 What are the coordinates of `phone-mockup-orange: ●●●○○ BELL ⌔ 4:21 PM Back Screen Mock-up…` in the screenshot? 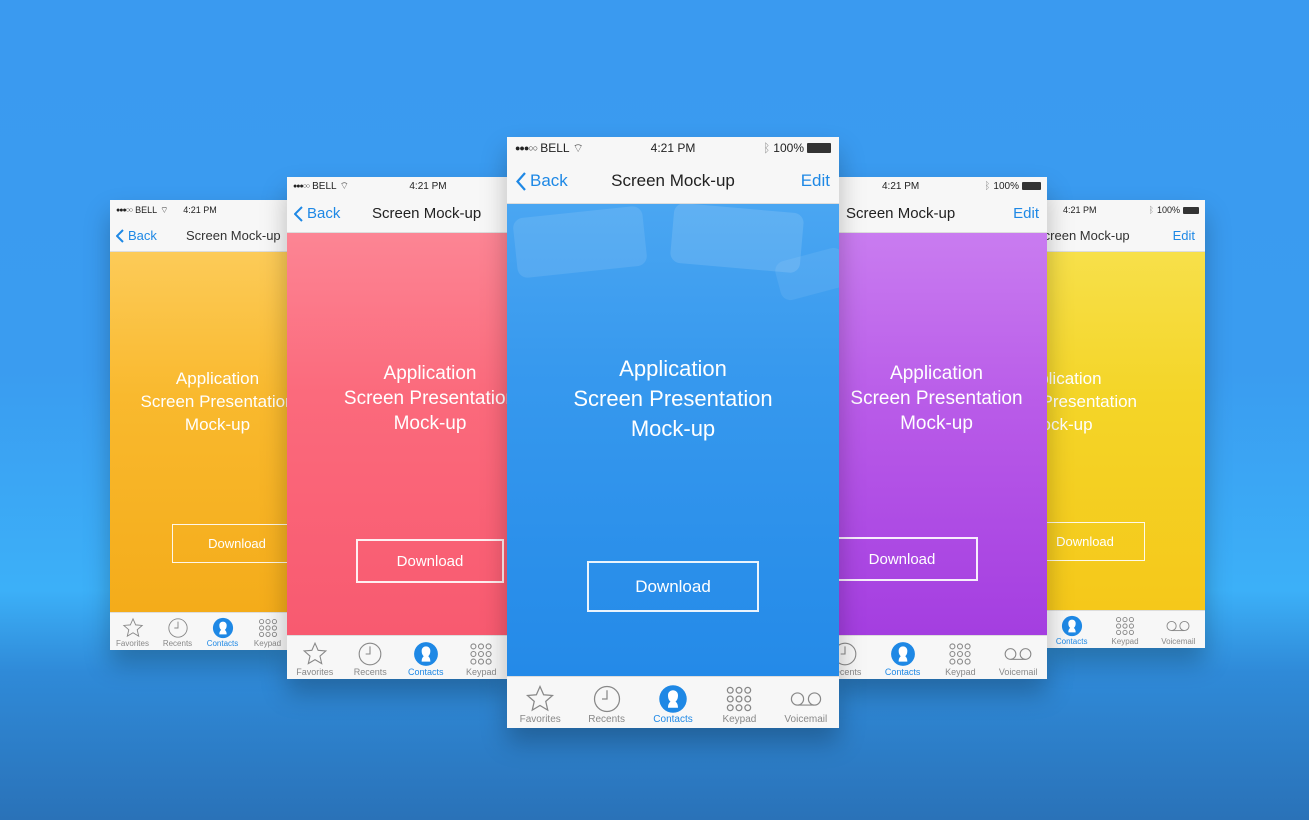 It's located at (200, 425).